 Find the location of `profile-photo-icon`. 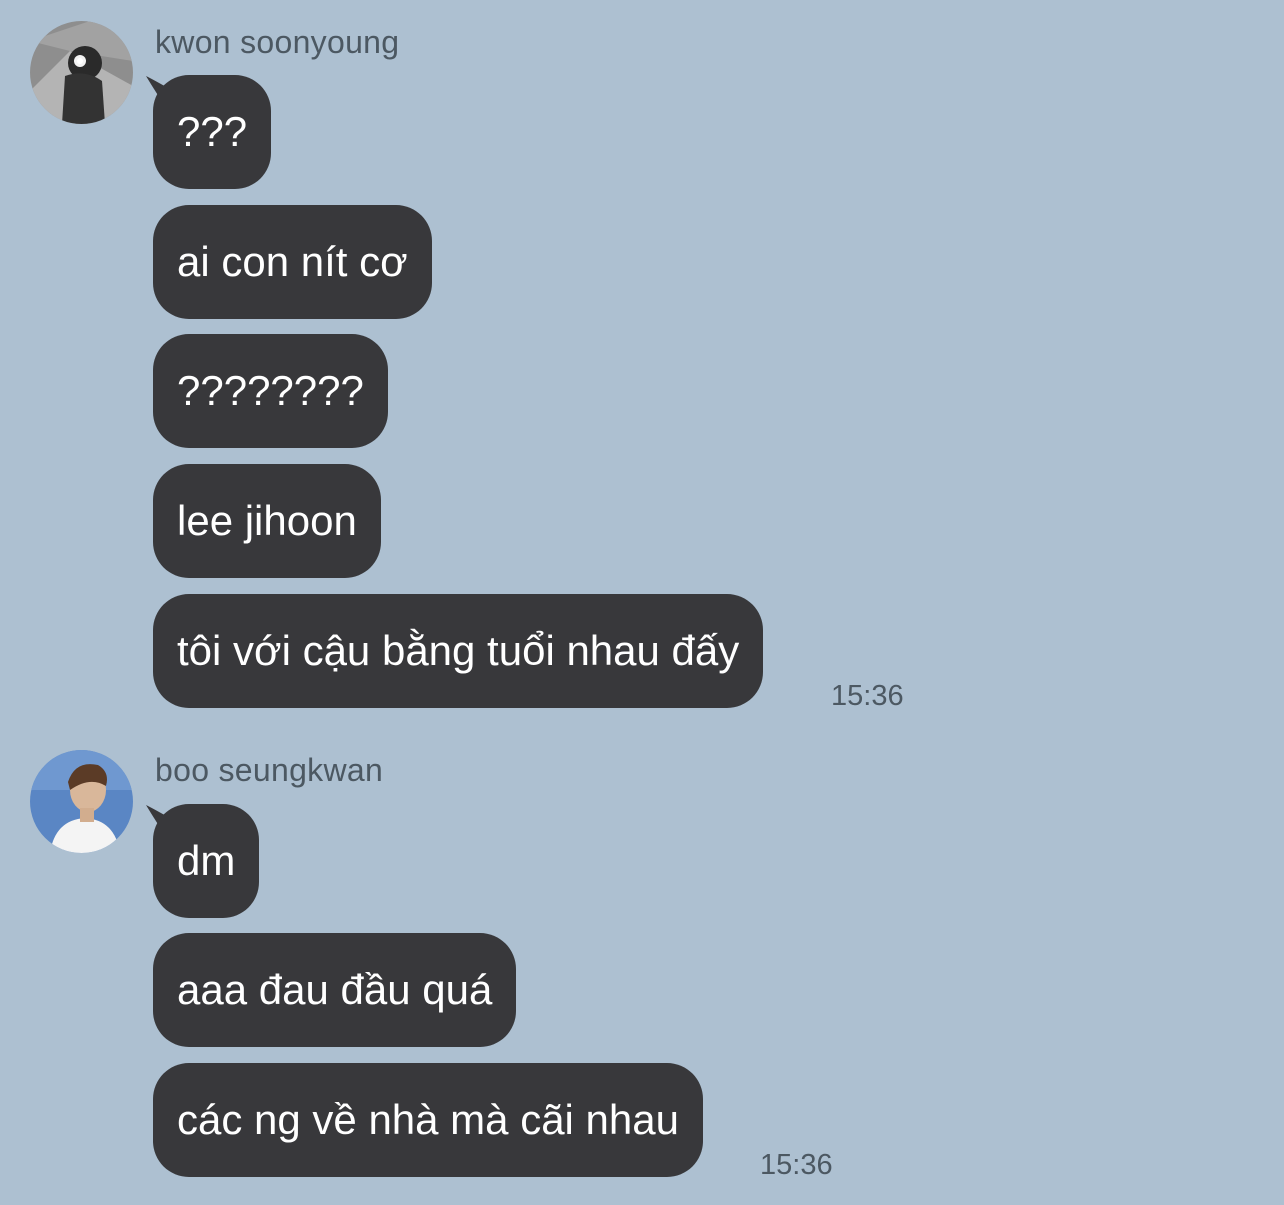

profile-photo-icon is located at coordinates (81, 801).